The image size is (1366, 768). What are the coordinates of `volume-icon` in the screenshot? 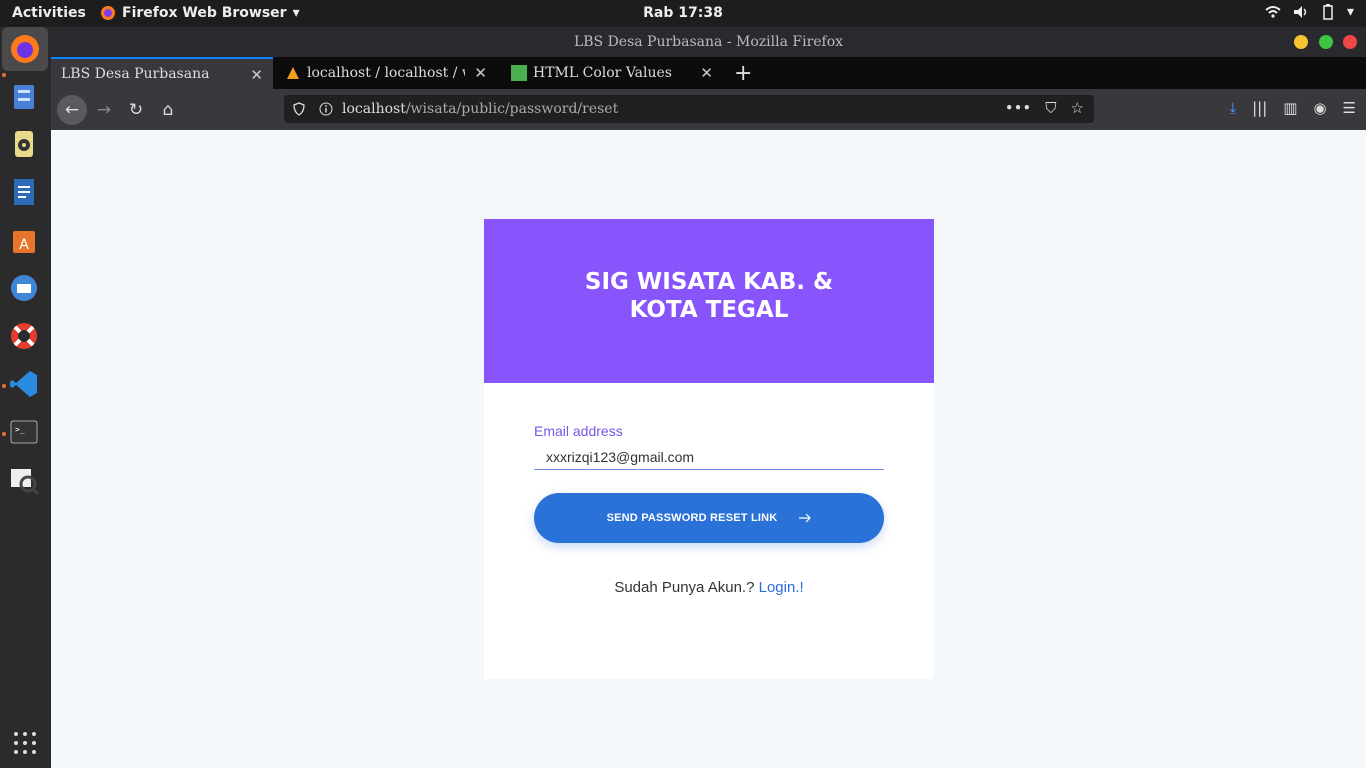 It's located at (1300, 12).